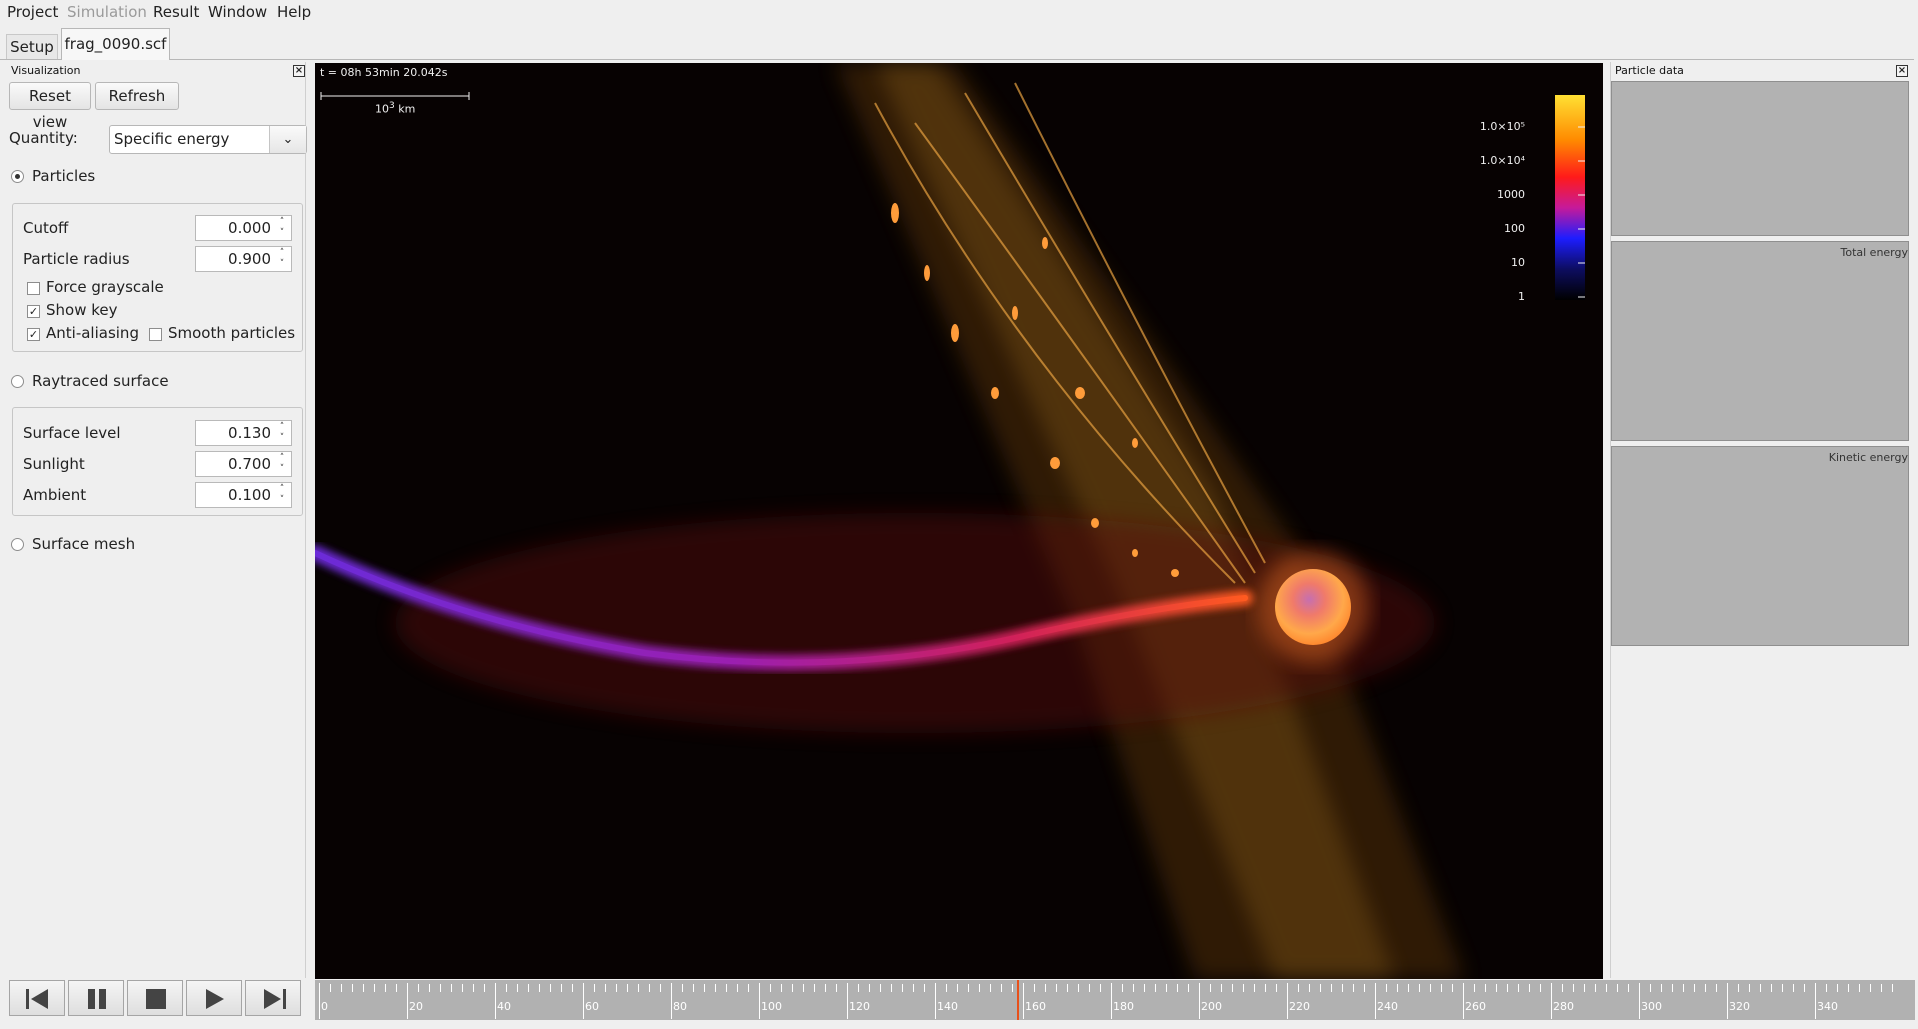  Describe the element at coordinates (273, 998) in the screenshot. I see `step-forward-button` at that location.